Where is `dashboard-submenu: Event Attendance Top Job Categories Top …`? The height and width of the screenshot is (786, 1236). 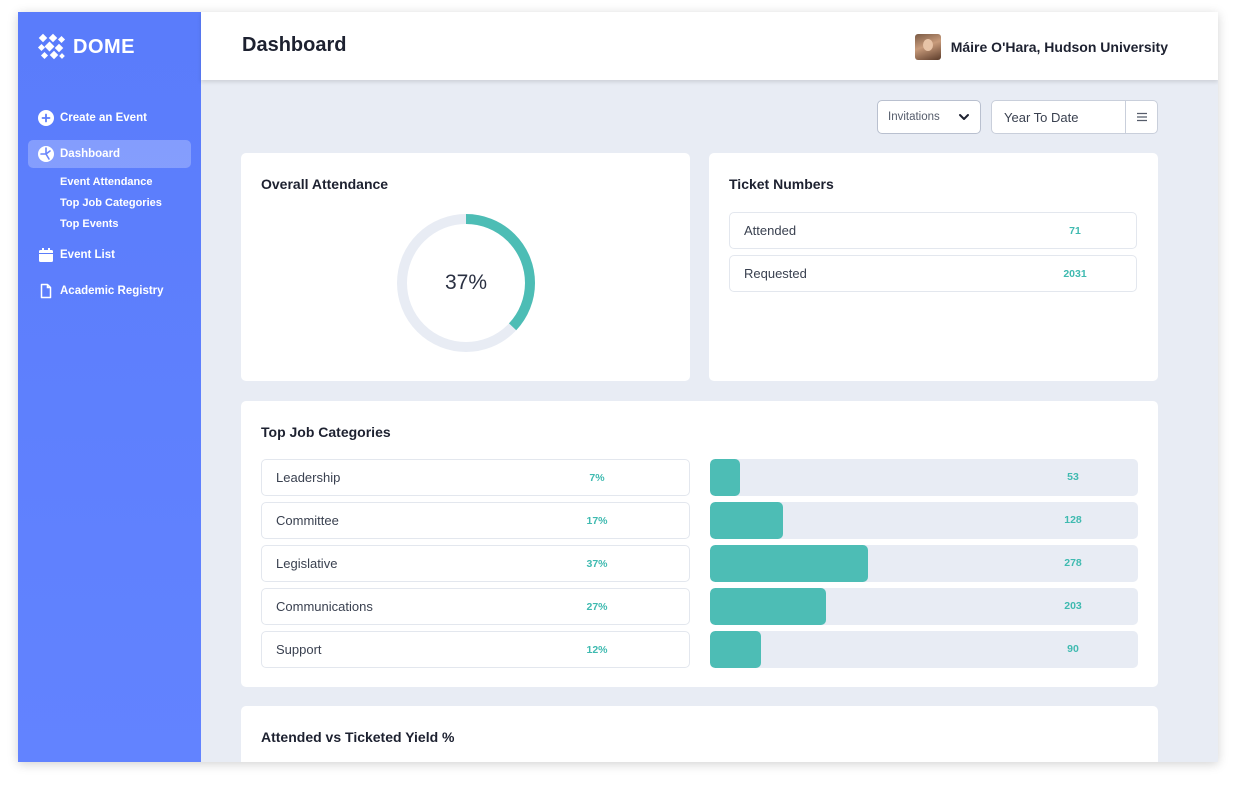
dashboard-submenu: Event Attendance Top Job Categories Top … is located at coordinates (125, 203).